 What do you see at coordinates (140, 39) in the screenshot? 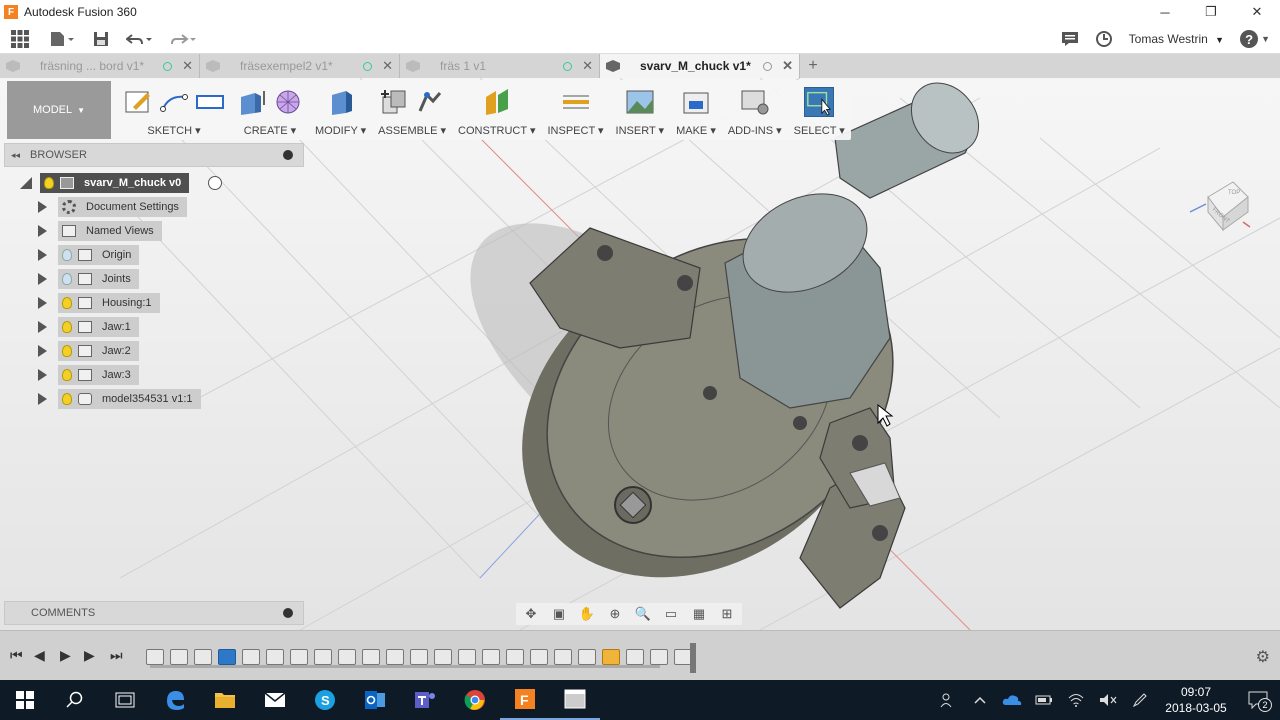
I see `undo-button` at bounding box center [140, 39].